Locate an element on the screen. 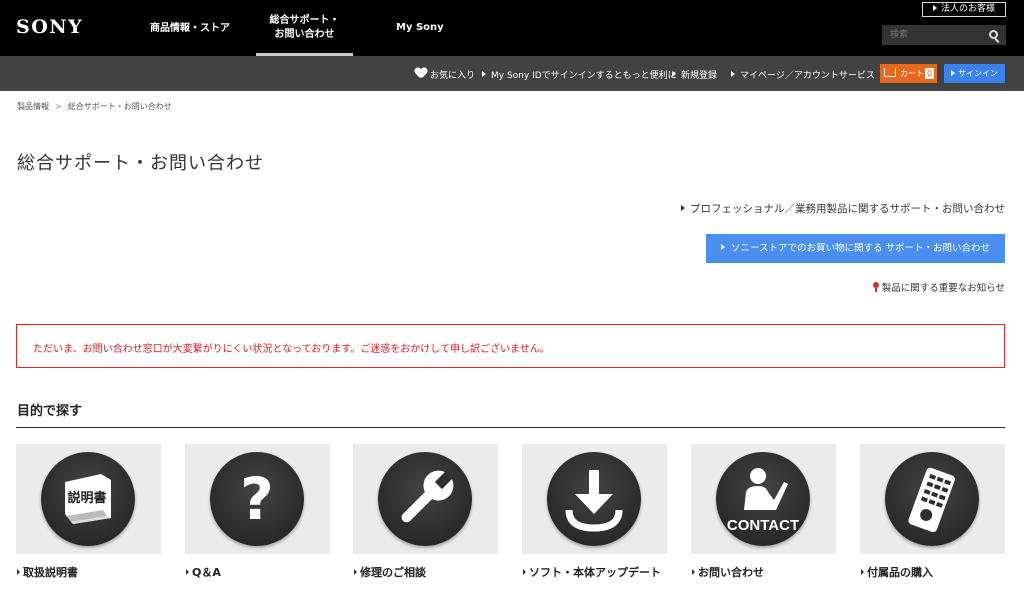 This screenshot has width=1024, height=592. question-icon: ? is located at coordinates (257, 499).